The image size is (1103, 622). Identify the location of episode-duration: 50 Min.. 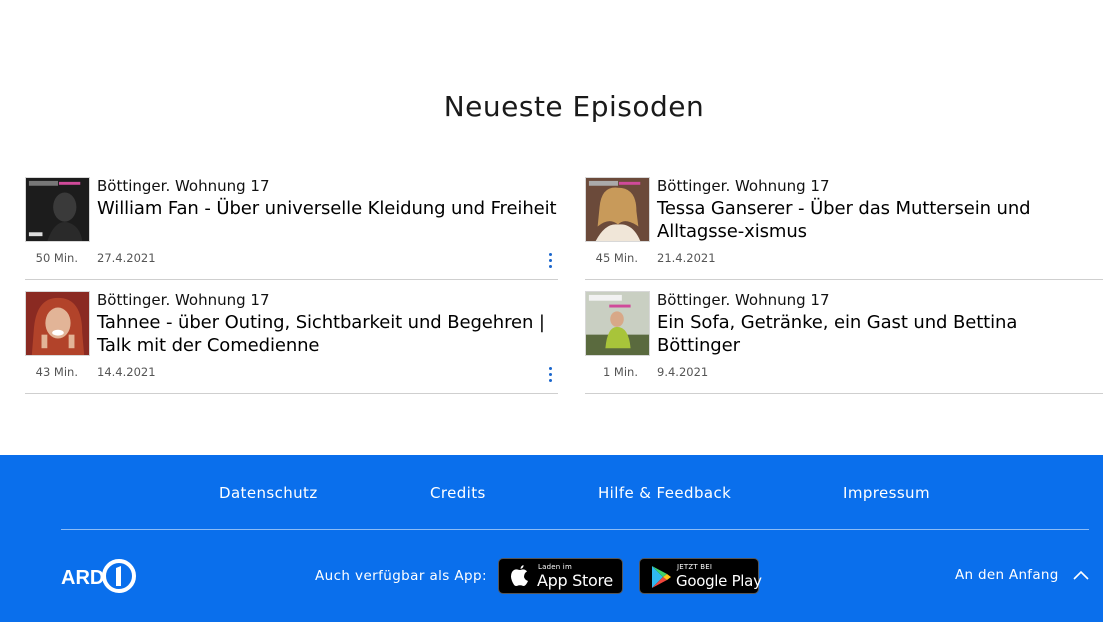
(56, 258).